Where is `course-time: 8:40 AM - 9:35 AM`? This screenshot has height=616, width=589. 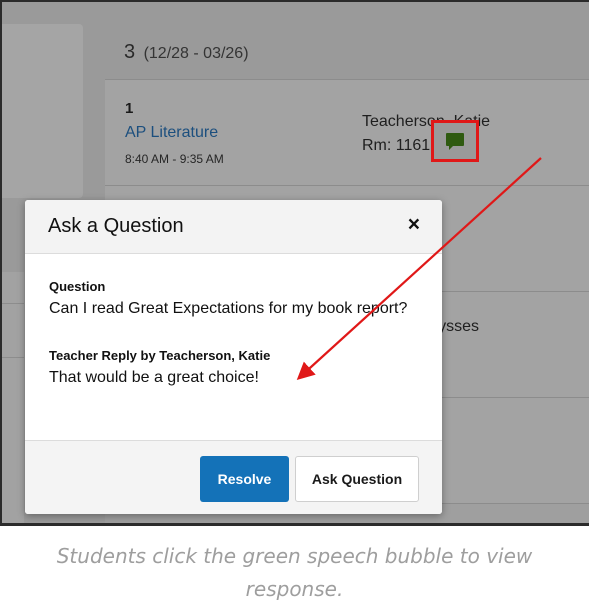
course-time: 8:40 AM - 9:35 AM is located at coordinates (174, 159).